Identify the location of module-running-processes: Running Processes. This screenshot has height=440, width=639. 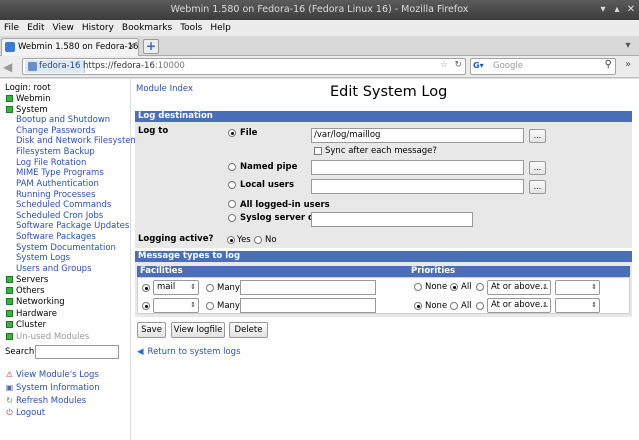
(55, 195).